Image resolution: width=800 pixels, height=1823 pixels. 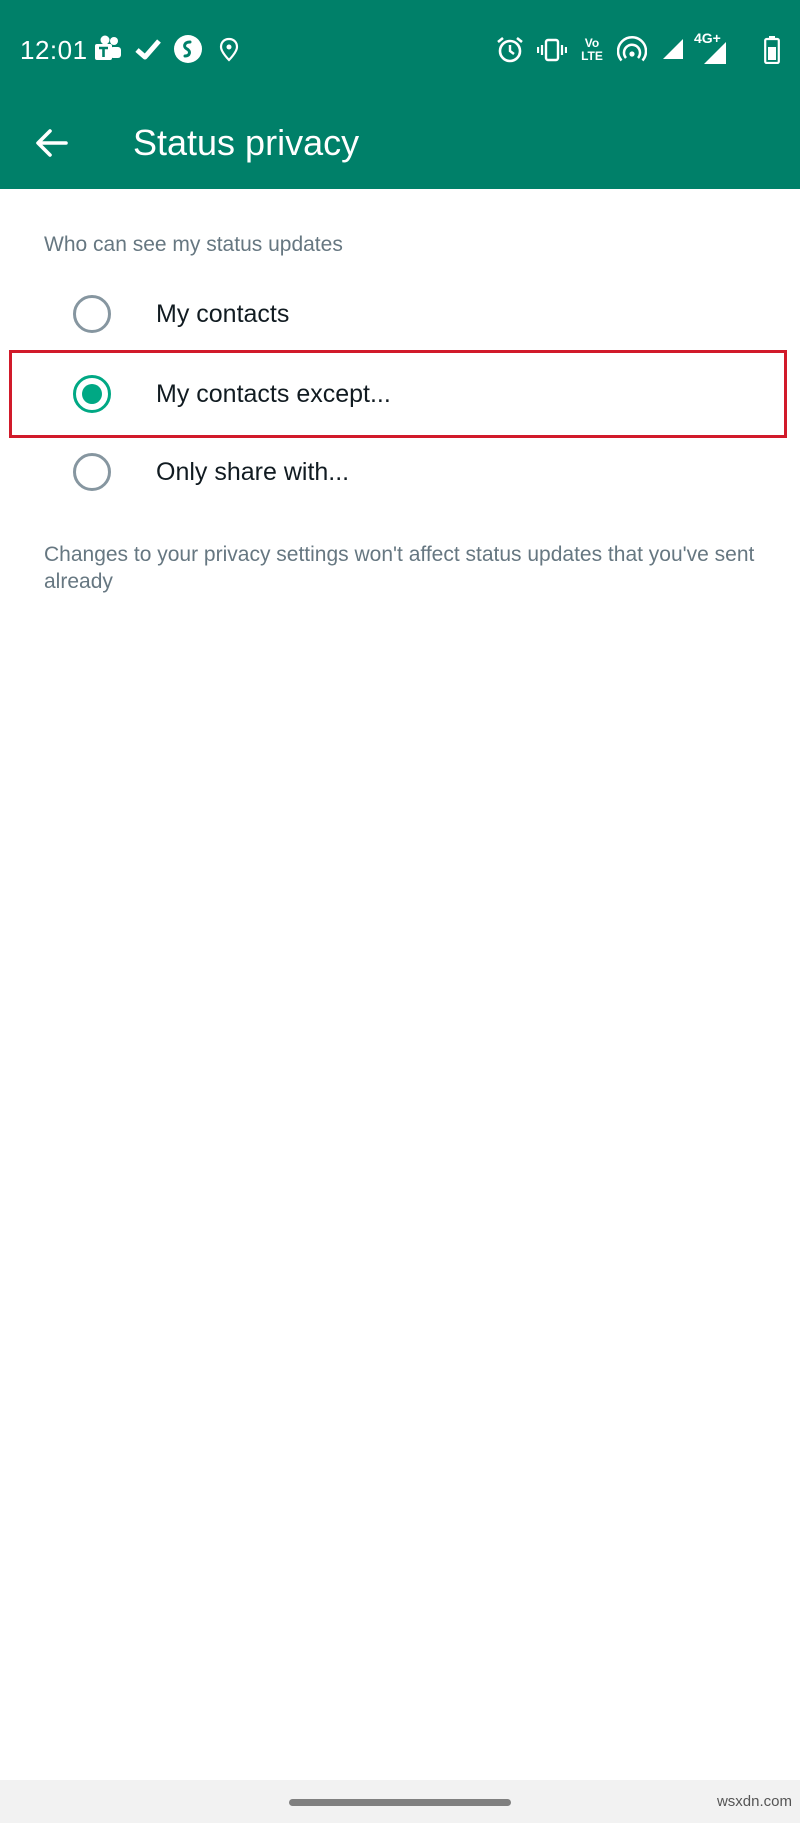 I want to click on volte-icon: Vo LTE, so click(x=592, y=50).